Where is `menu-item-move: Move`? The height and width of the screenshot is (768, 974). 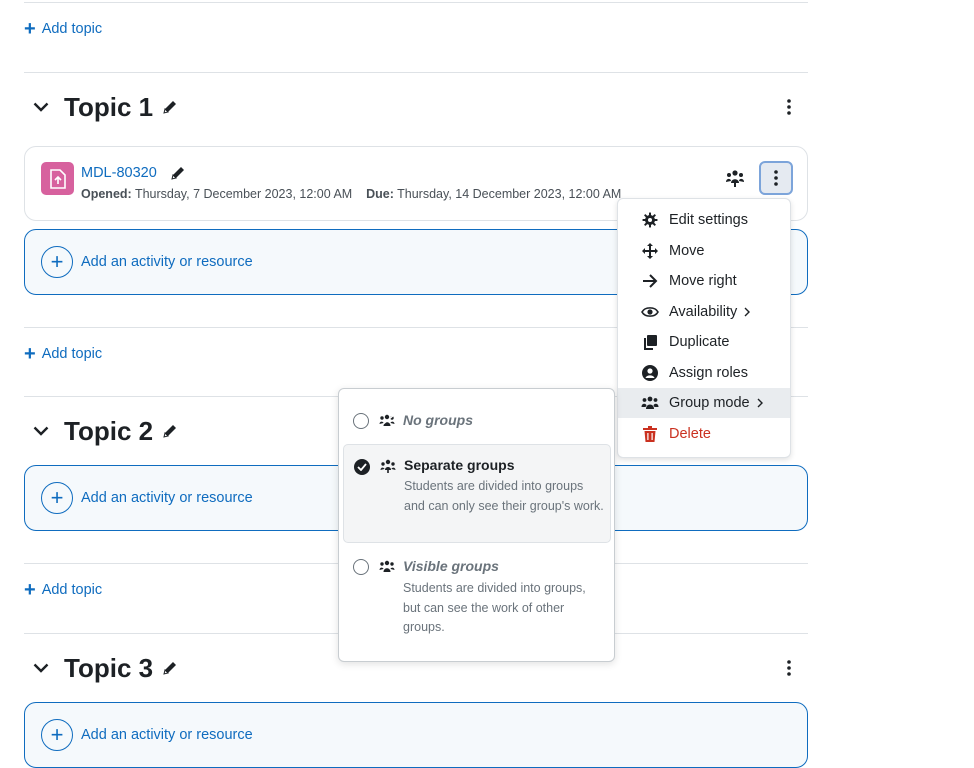 menu-item-move: Move is located at coordinates (704, 251).